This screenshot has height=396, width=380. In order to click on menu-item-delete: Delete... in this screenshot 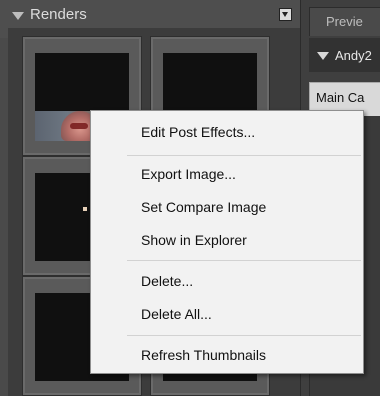, I will do `click(227, 281)`.